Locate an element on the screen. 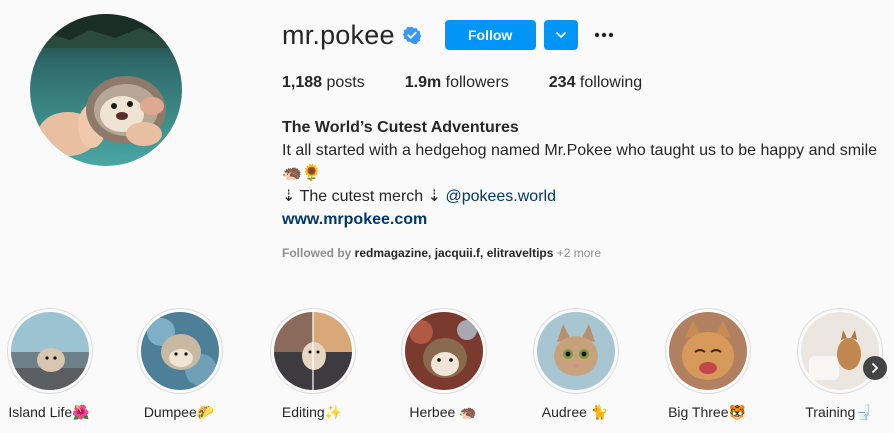 Image resolution: width=894 pixels, height=433 pixels. posts-number: 1,188 is located at coordinates (302, 82).